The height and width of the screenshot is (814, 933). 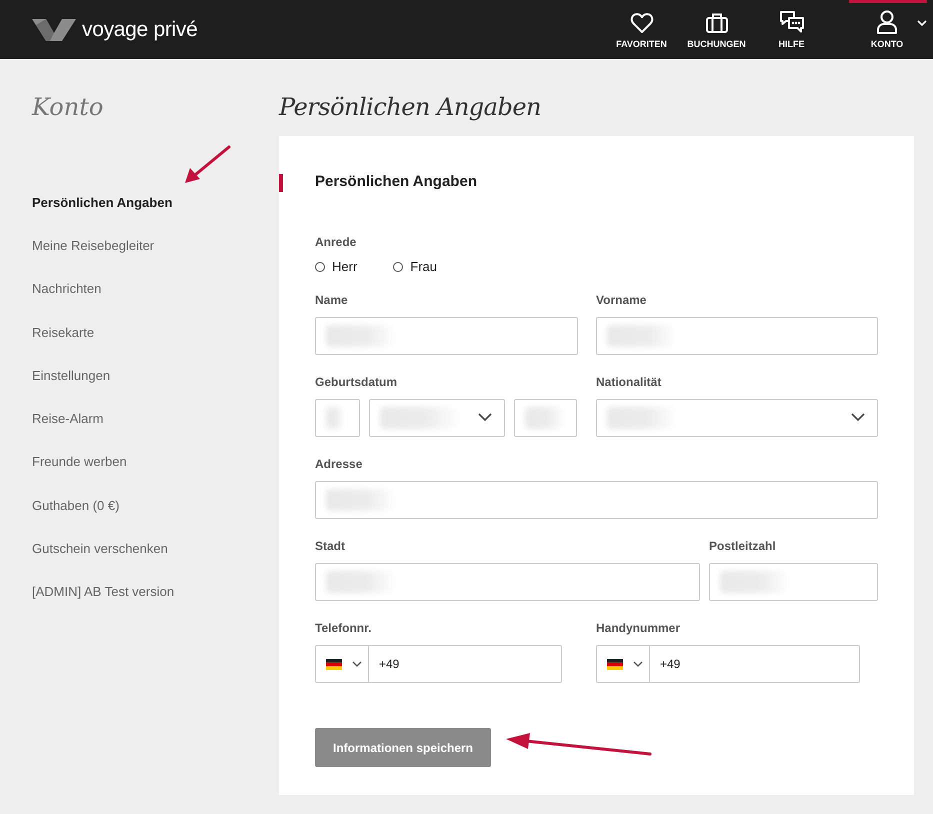 What do you see at coordinates (742, 546) in the screenshot?
I see `field-label: Postleitzahl` at bounding box center [742, 546].